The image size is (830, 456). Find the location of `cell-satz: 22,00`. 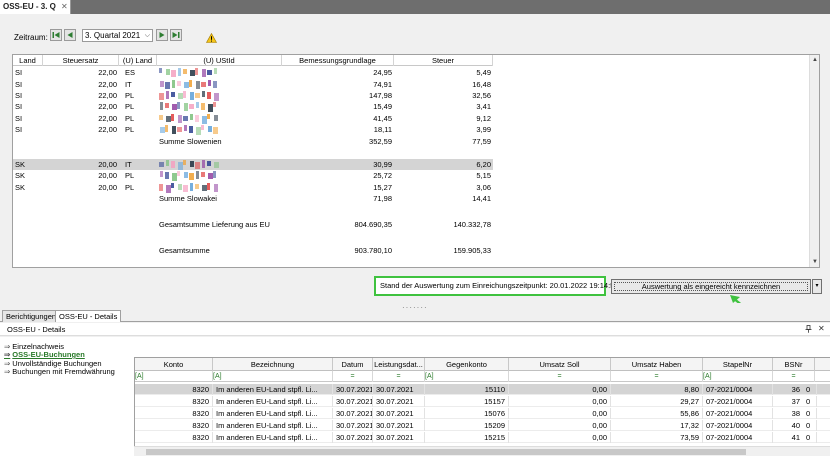

cell-satz: 22,00 is located at coordinates (107, 129).